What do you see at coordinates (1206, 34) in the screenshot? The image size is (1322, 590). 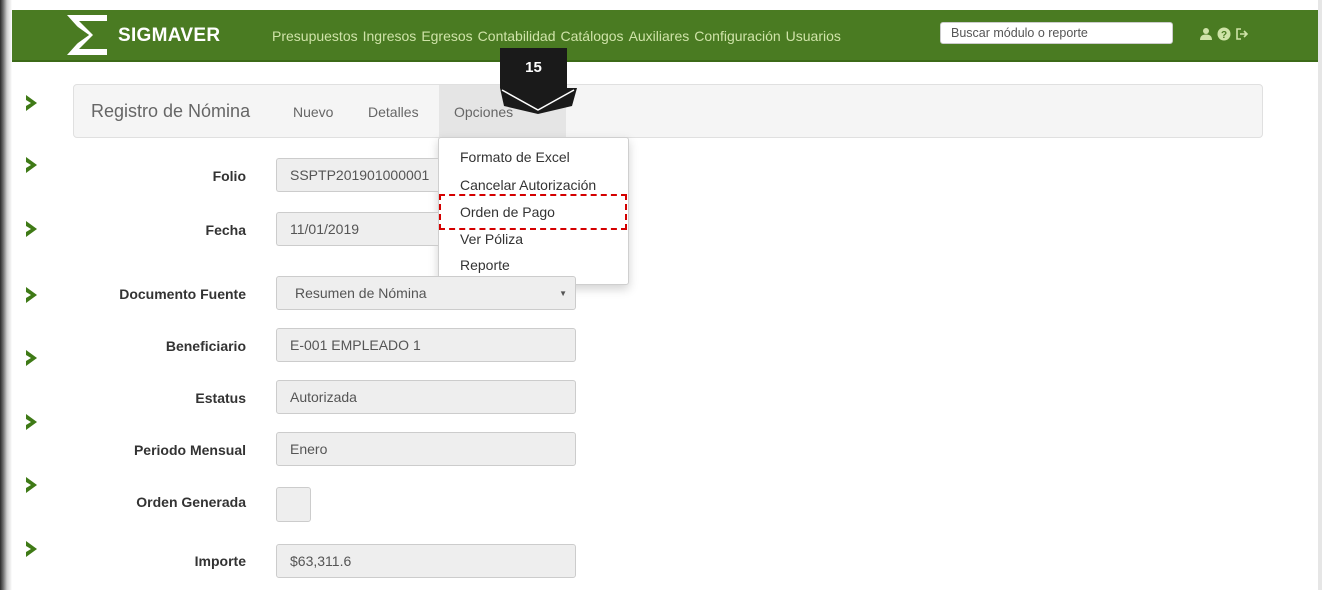 I see `user-icon` at bounding box center [1206, 34].